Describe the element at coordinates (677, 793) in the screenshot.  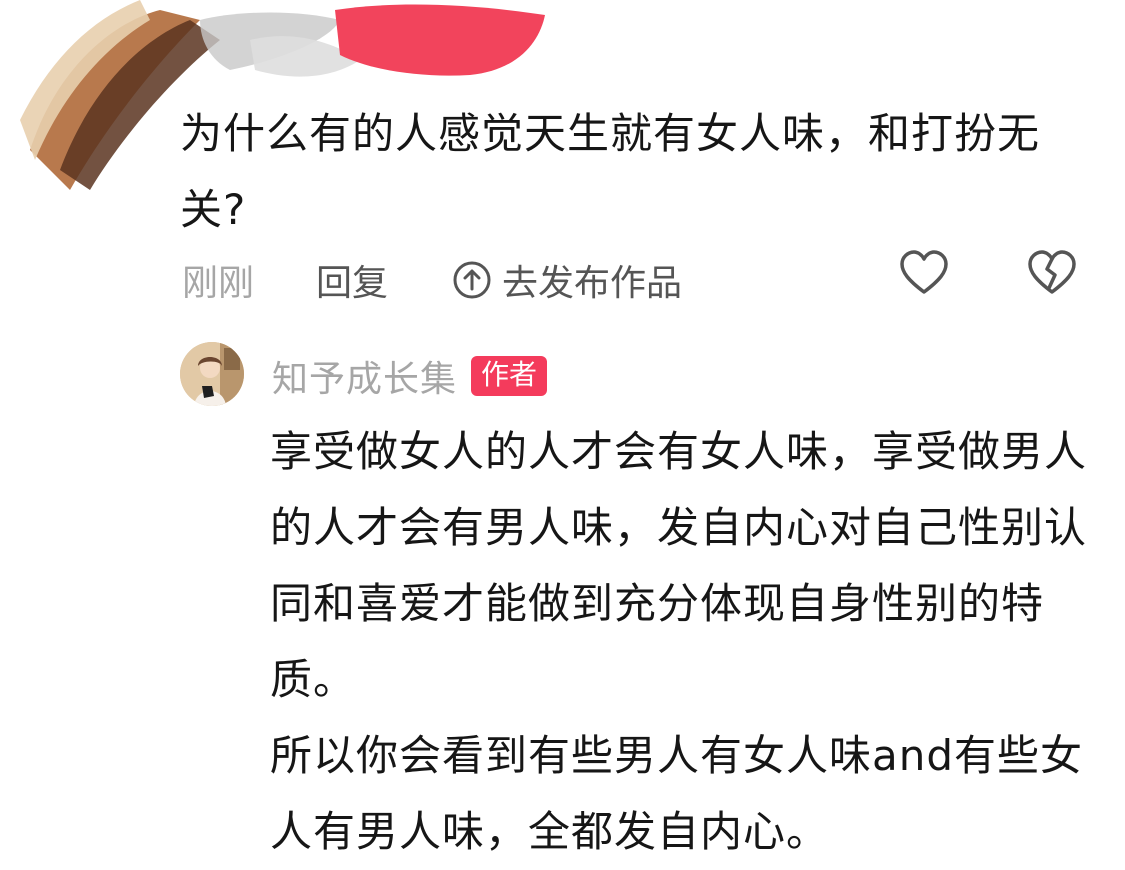
I see `reply-paragraph-2: 所以你会看到有些男人有女人味and有些女人有男人味，全都发自内心。` at that location.